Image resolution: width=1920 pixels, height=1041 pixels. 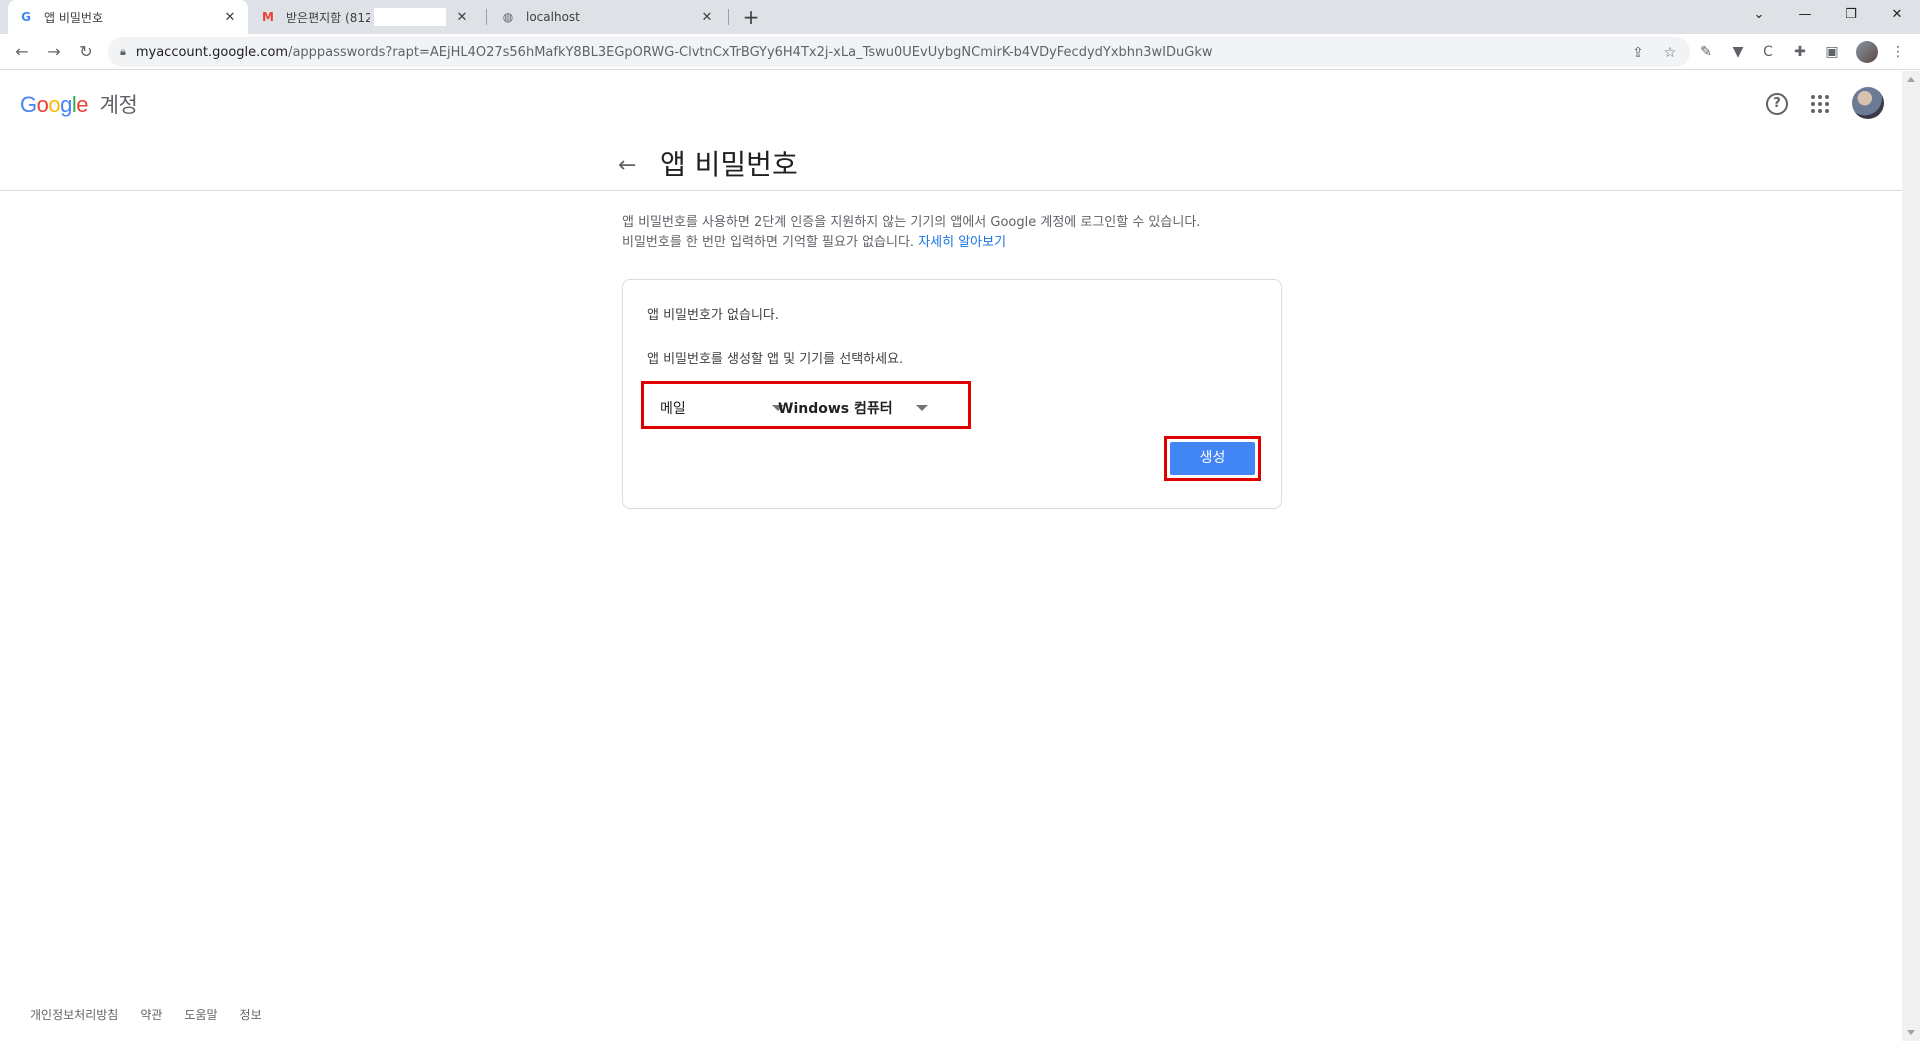 I want to click on menu-kebab-icon: ⋮, so click(x=1898, y=52).